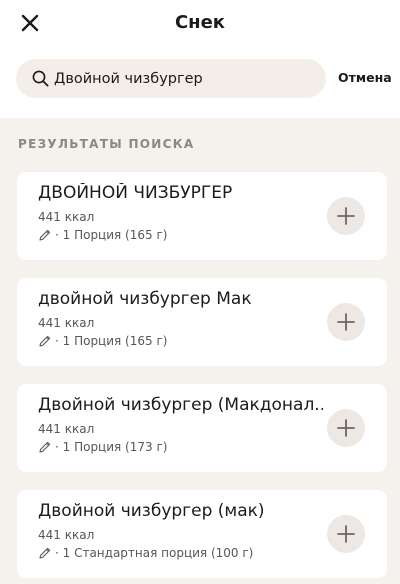 This screenshot has width=400, height=584. Describe the element at coordinates (40, 78) in the screenshot. I see `search-icon` at that location.